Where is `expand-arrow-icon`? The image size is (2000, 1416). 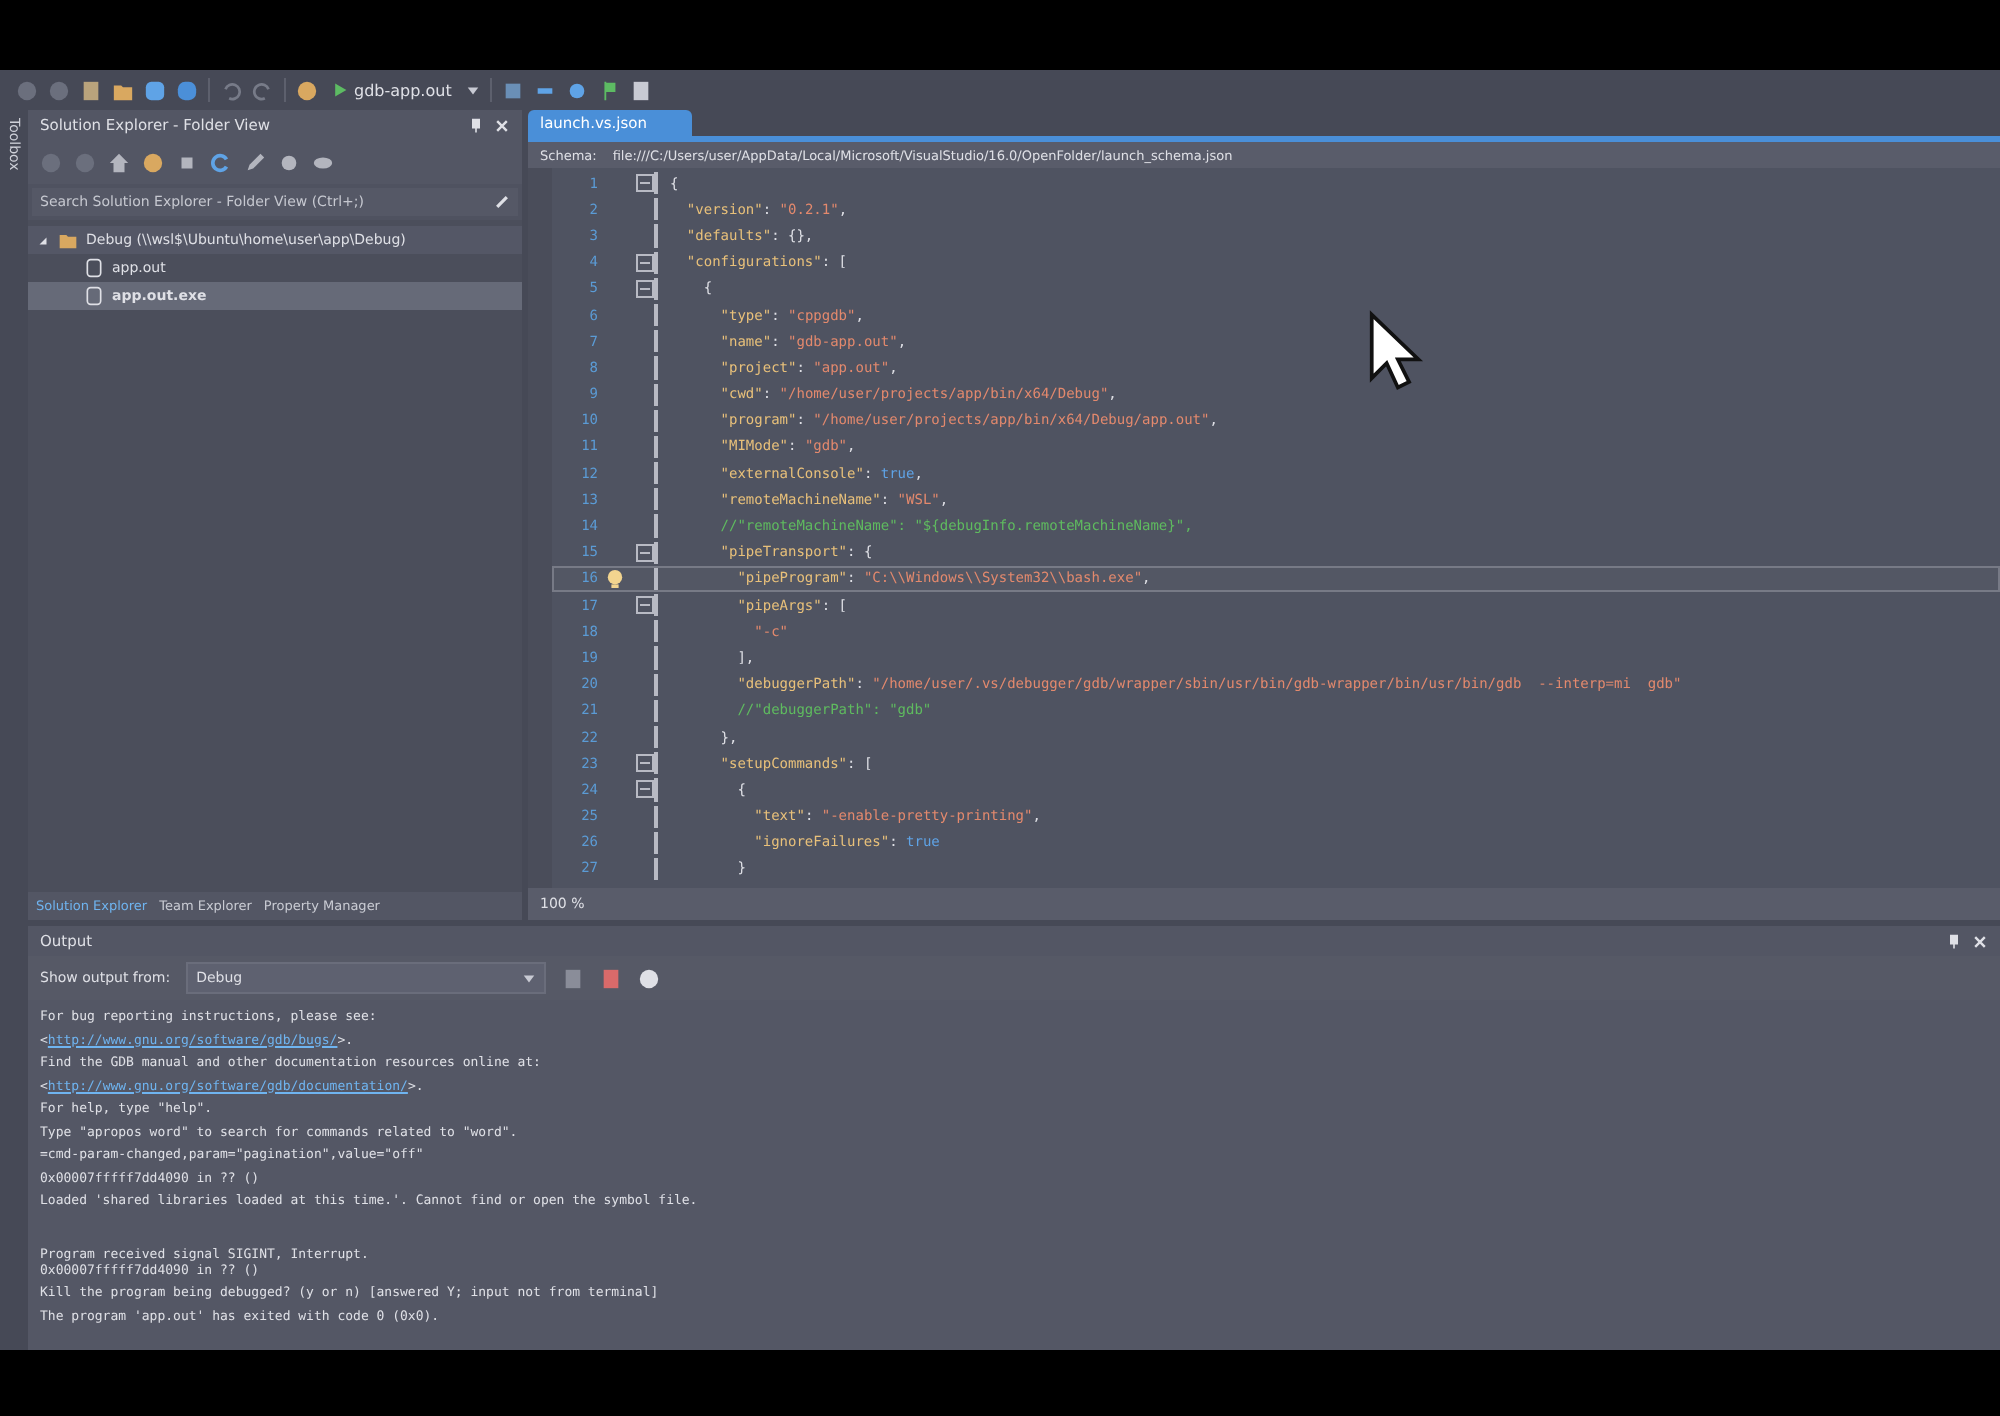
expand-arrow-icon is located at coordinates (43, 240).